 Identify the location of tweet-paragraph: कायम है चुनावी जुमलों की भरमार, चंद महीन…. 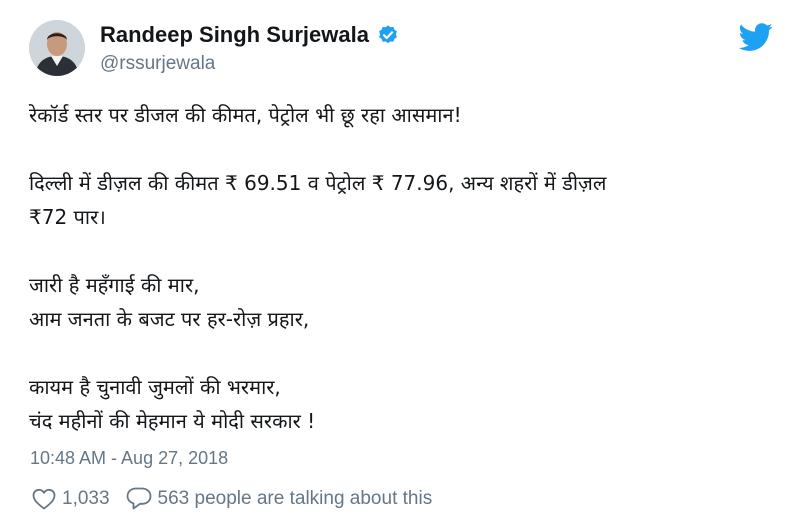
(172, 404).